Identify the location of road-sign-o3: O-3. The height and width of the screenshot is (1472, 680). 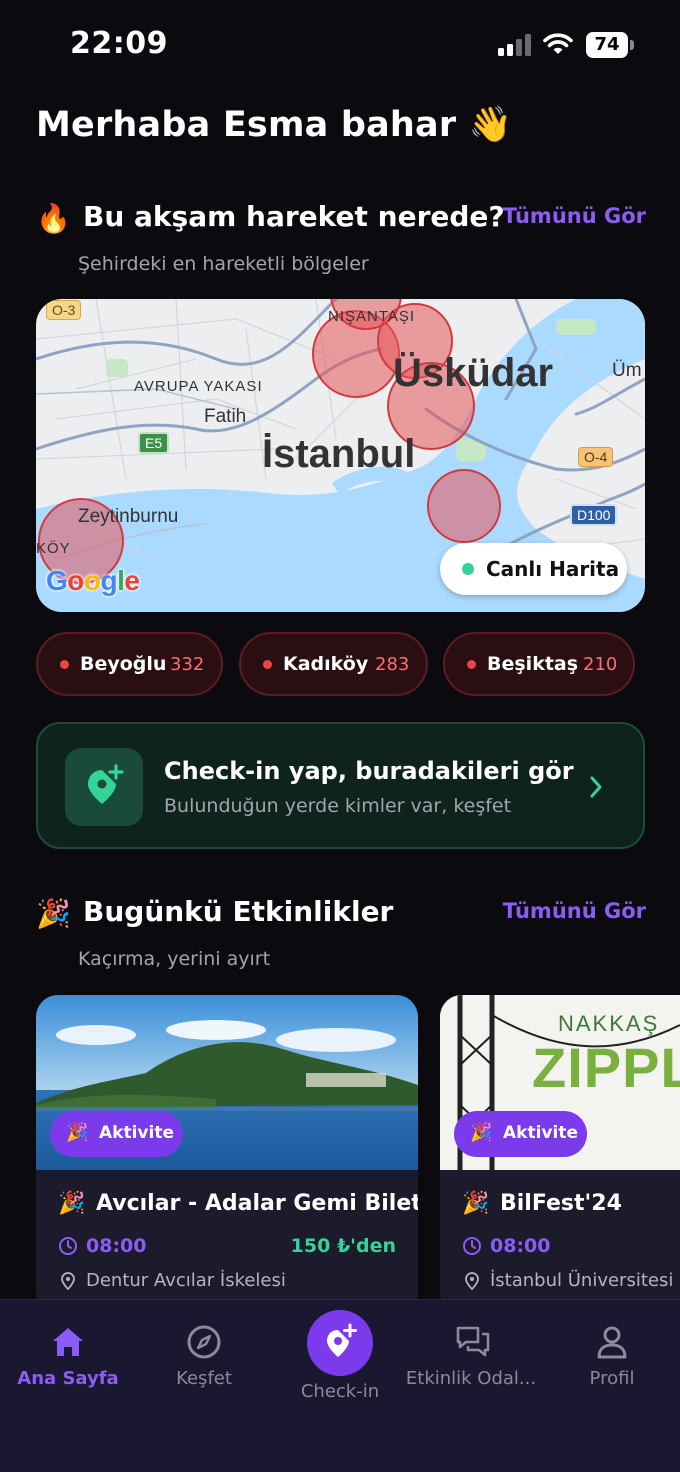
(64, 310).